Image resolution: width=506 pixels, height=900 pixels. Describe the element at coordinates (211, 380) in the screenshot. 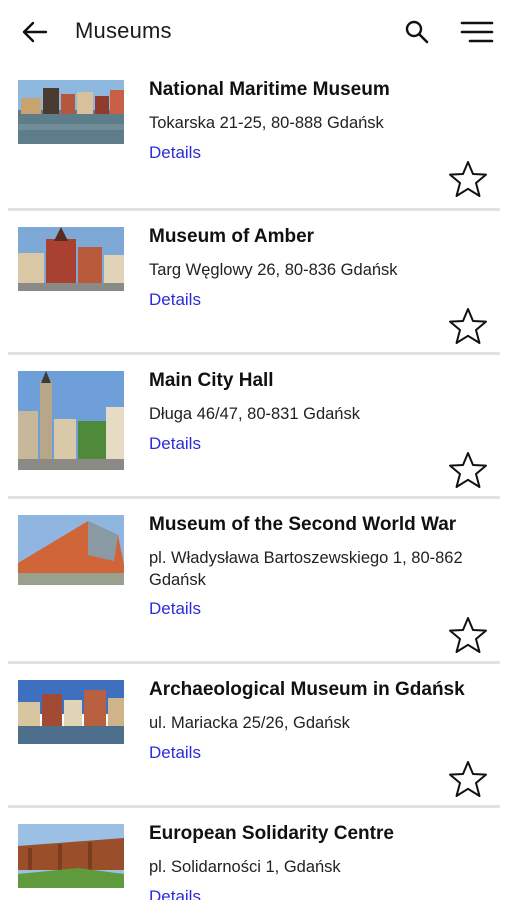

I see `museum-name: Main City Hall` at that location.